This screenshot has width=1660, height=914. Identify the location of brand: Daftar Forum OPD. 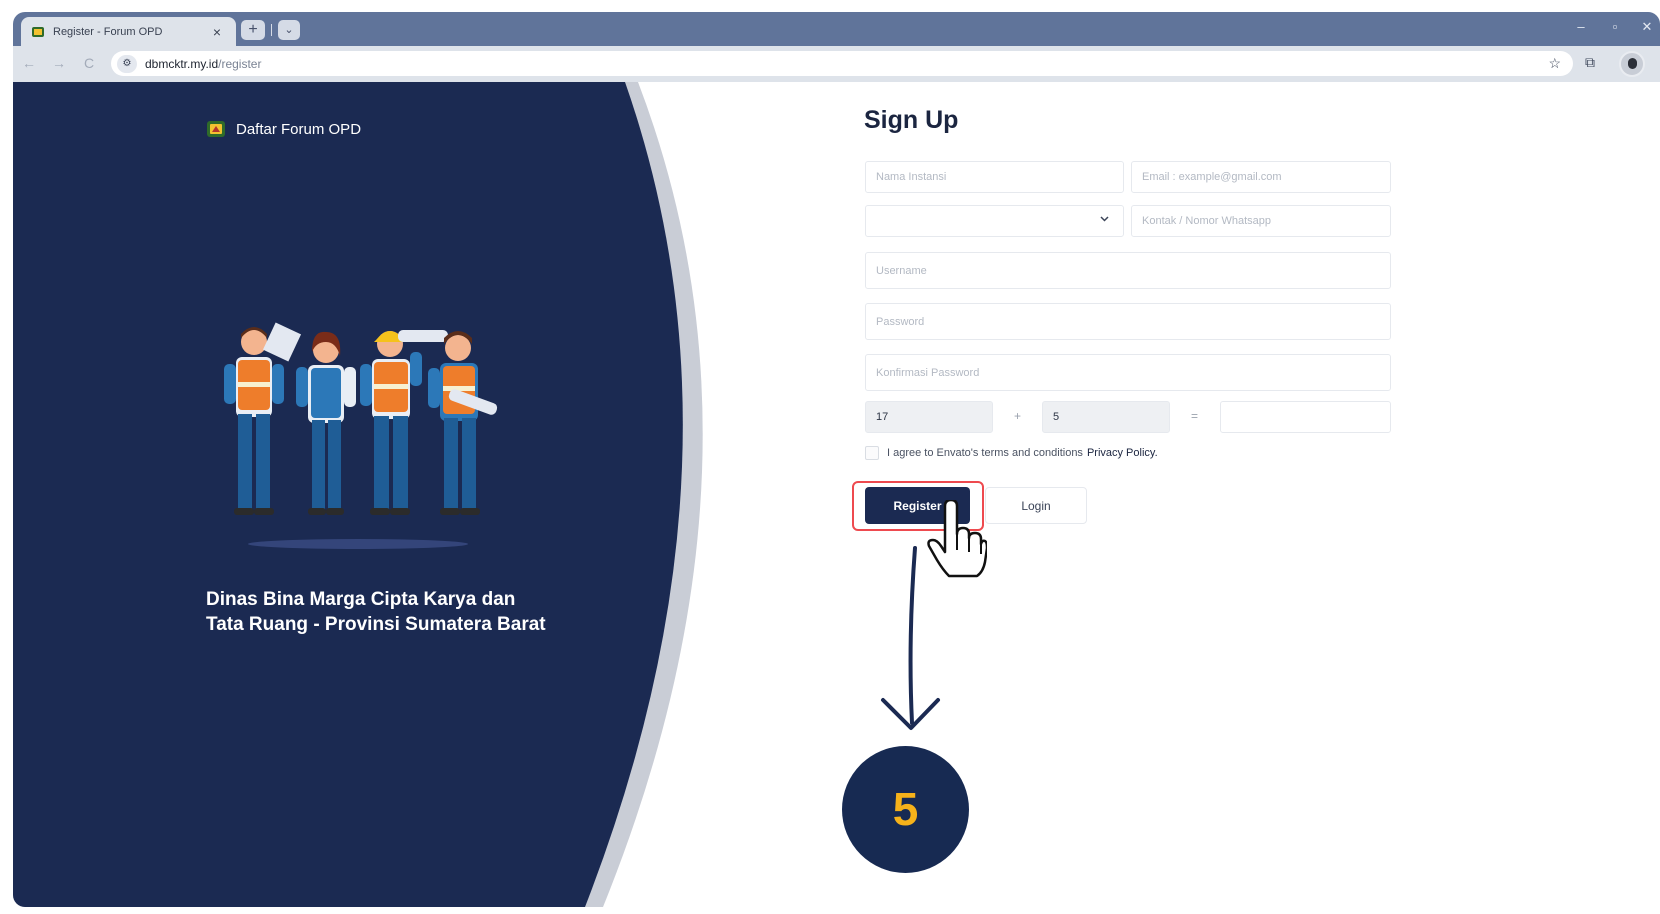
(283, 129).